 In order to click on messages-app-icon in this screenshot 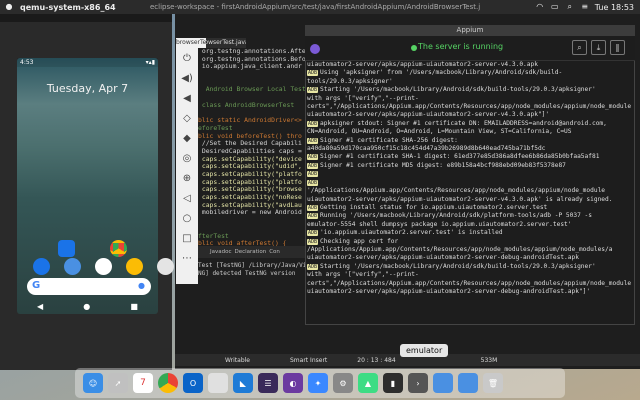, I will do `click(66, 248)`.